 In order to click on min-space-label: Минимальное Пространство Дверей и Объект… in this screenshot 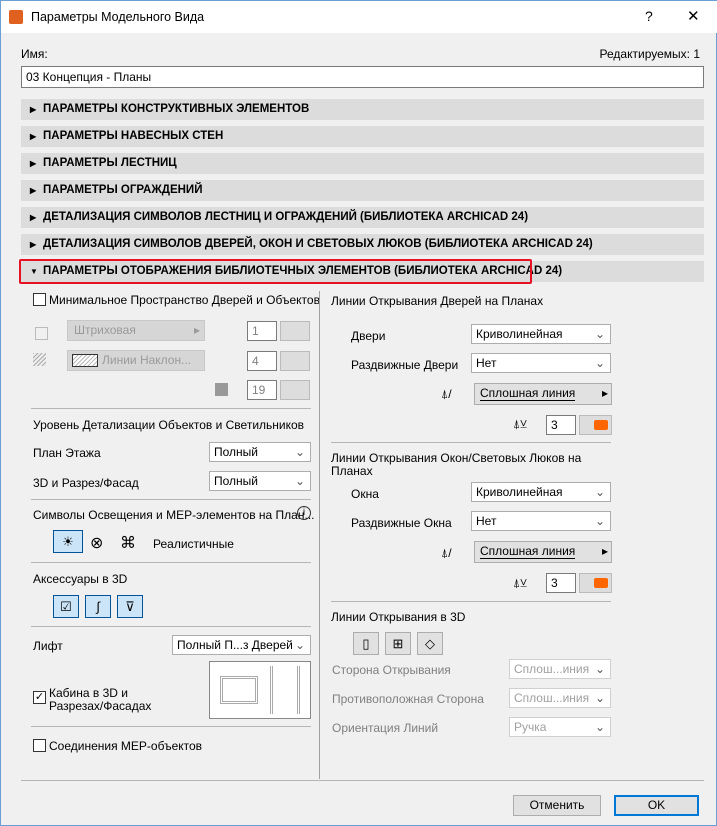, I will do `click(184, 300)`.